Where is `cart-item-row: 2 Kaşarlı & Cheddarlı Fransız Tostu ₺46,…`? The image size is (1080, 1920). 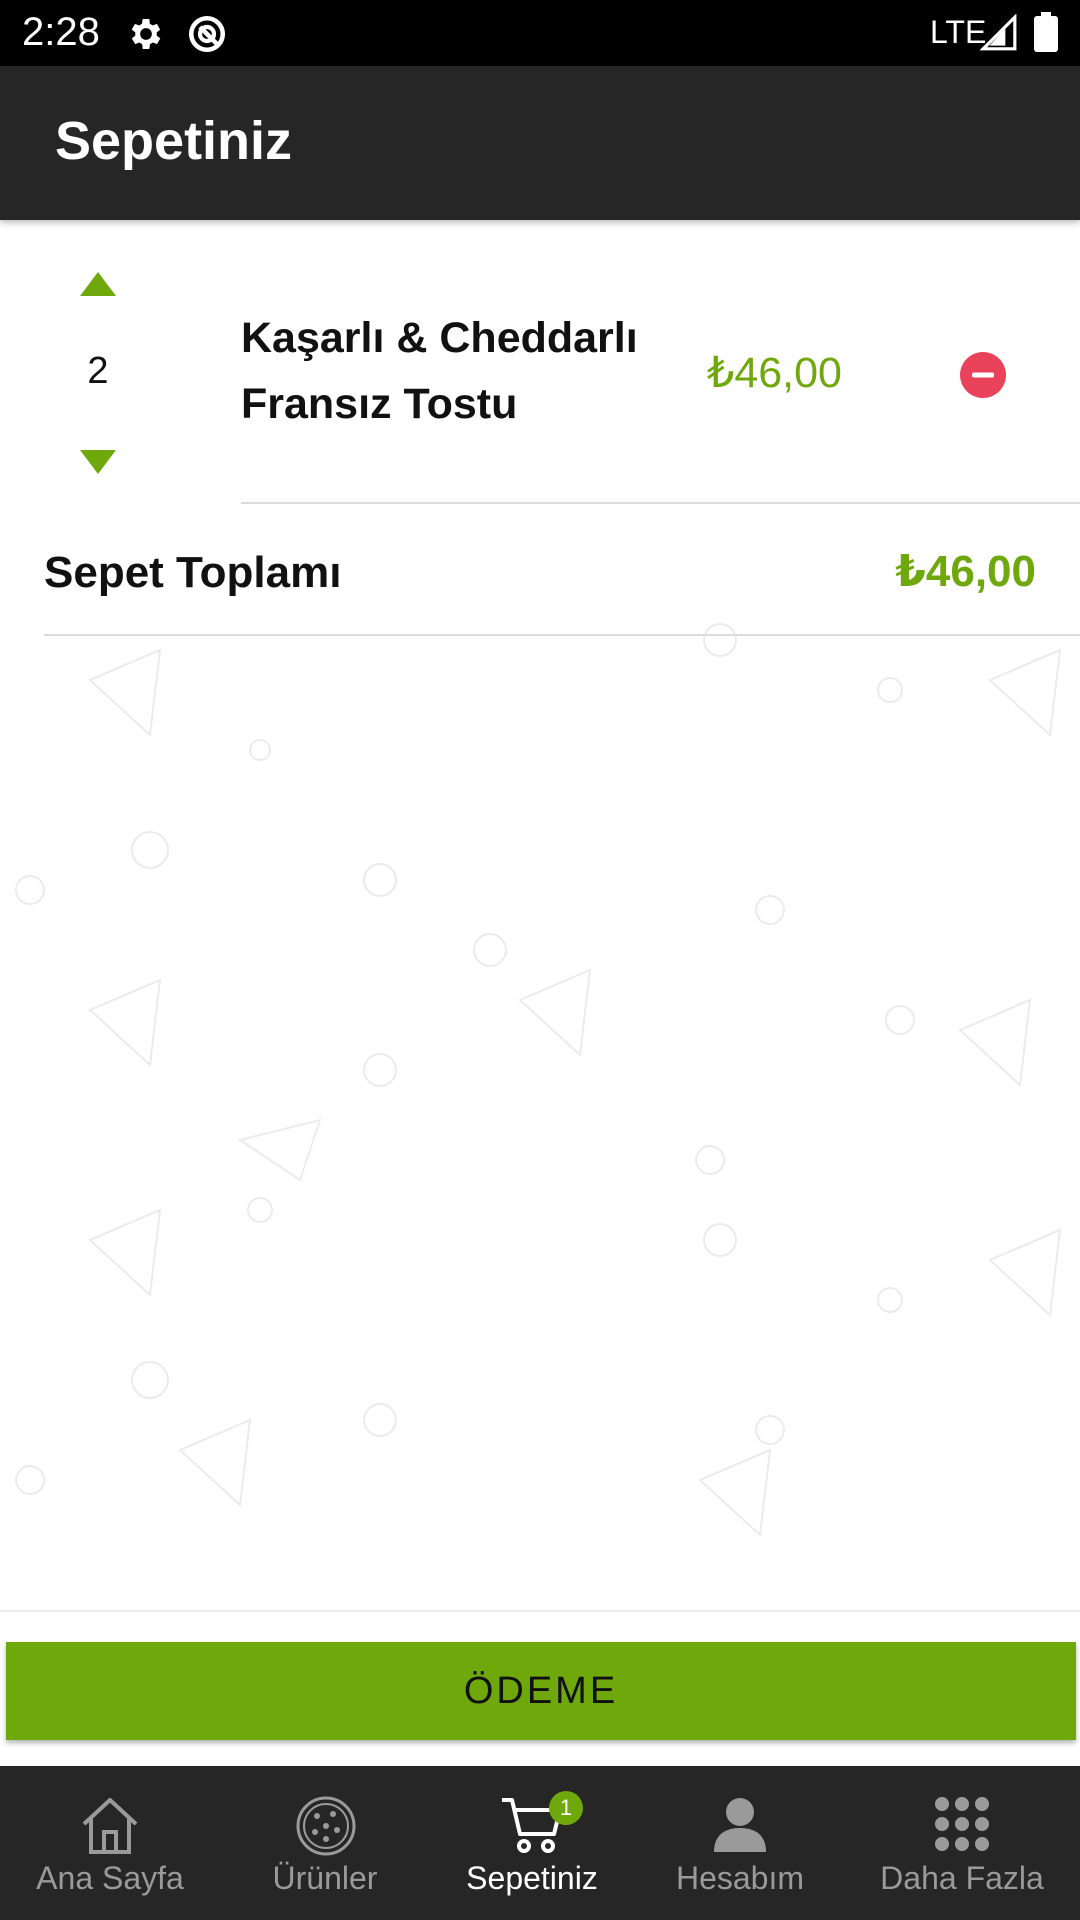
cart-item-row: 2 Kaşarlı & Cheddarlı Fransız Tostu ₺46,… is located at coordinates (540, 362).